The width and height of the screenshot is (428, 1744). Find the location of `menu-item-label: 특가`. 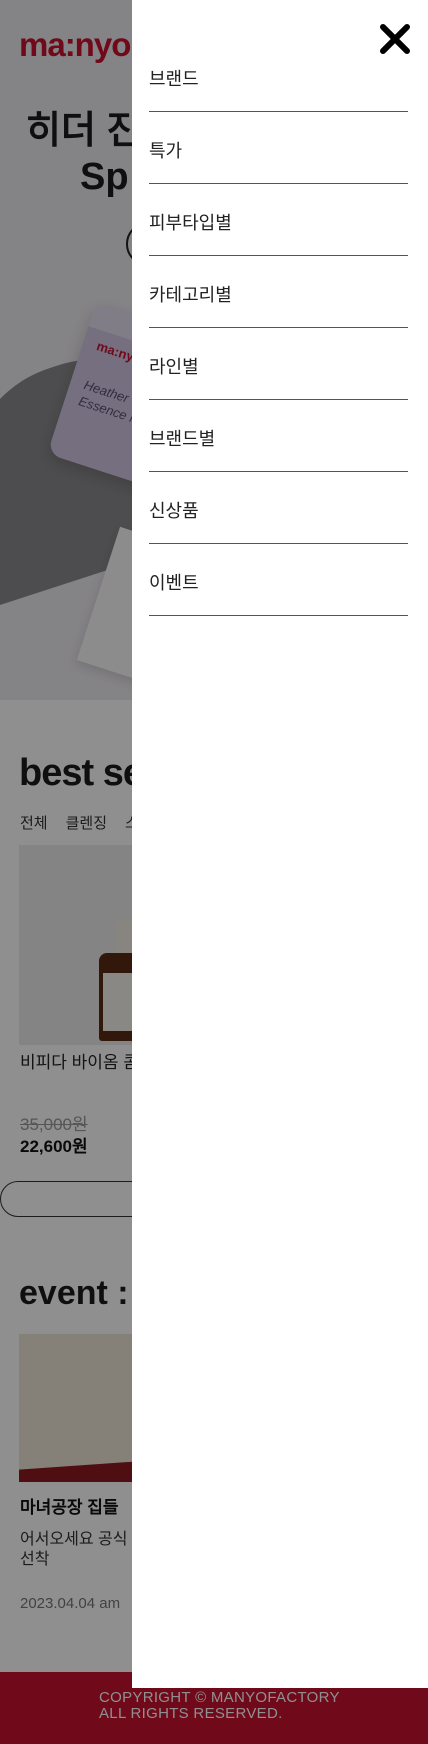

menu-item-label: 특가 is located at coordinates (166, 151).